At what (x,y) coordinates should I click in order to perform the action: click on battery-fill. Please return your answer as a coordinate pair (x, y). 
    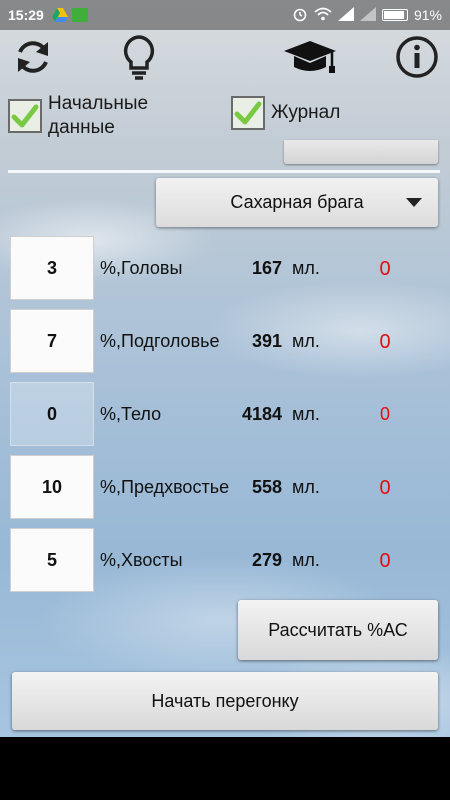
    Looking at the image, I should click on (393, 15).